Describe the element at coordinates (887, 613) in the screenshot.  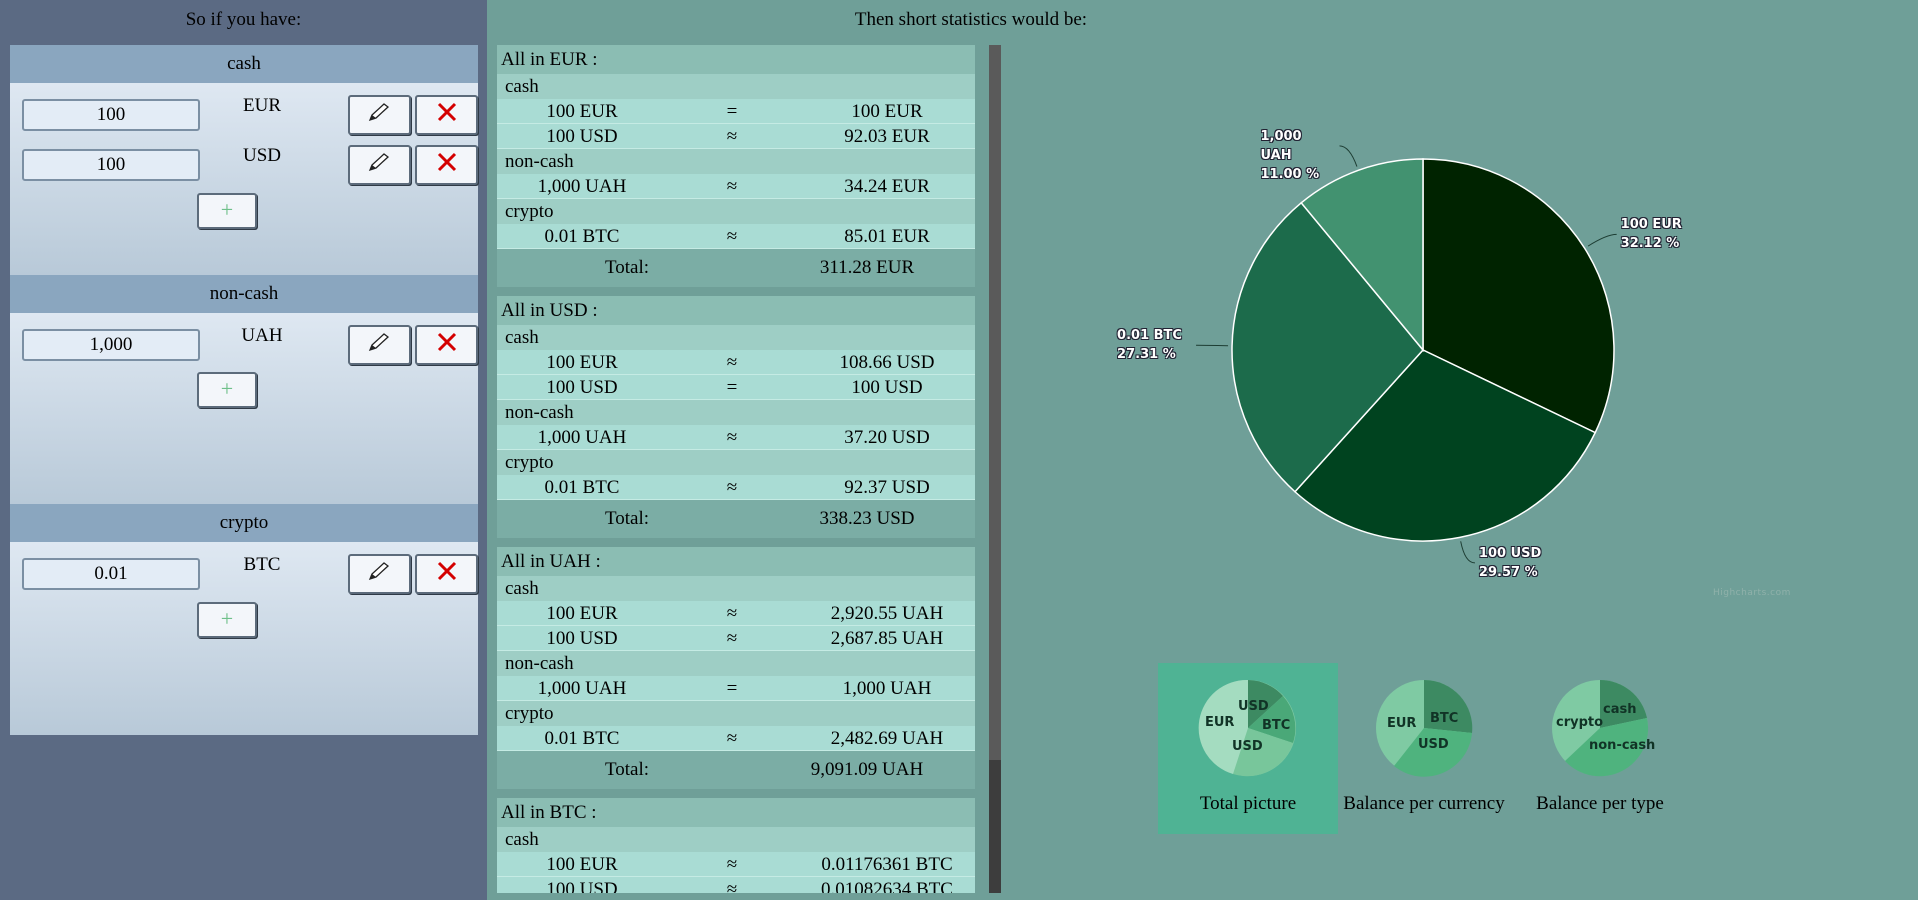
I see `converted-amount: 2,920.55 UAH` at that location.